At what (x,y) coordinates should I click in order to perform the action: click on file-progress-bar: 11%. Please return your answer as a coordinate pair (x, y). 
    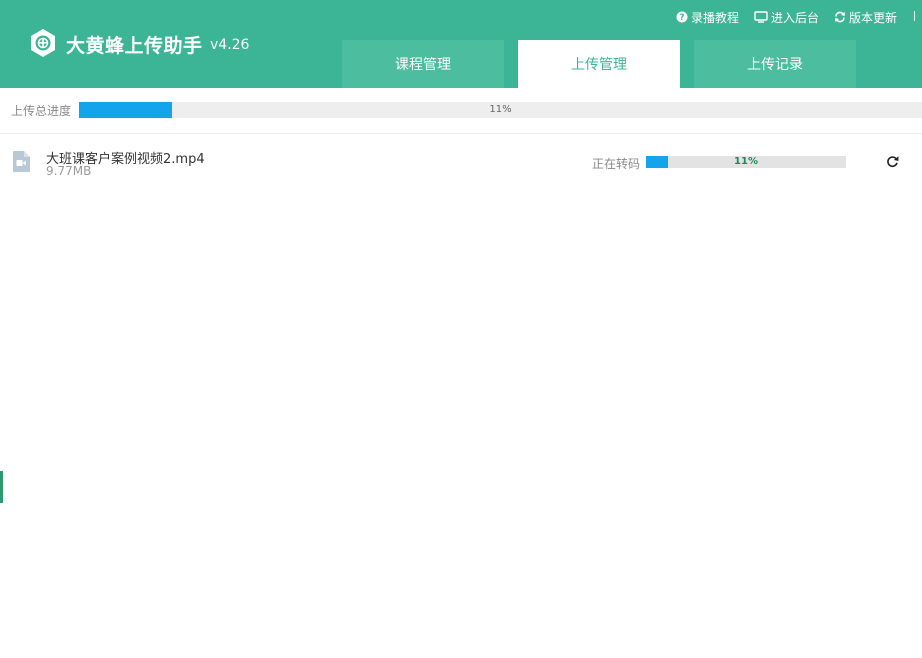
    Looking at the image, I should click on (746, 162).